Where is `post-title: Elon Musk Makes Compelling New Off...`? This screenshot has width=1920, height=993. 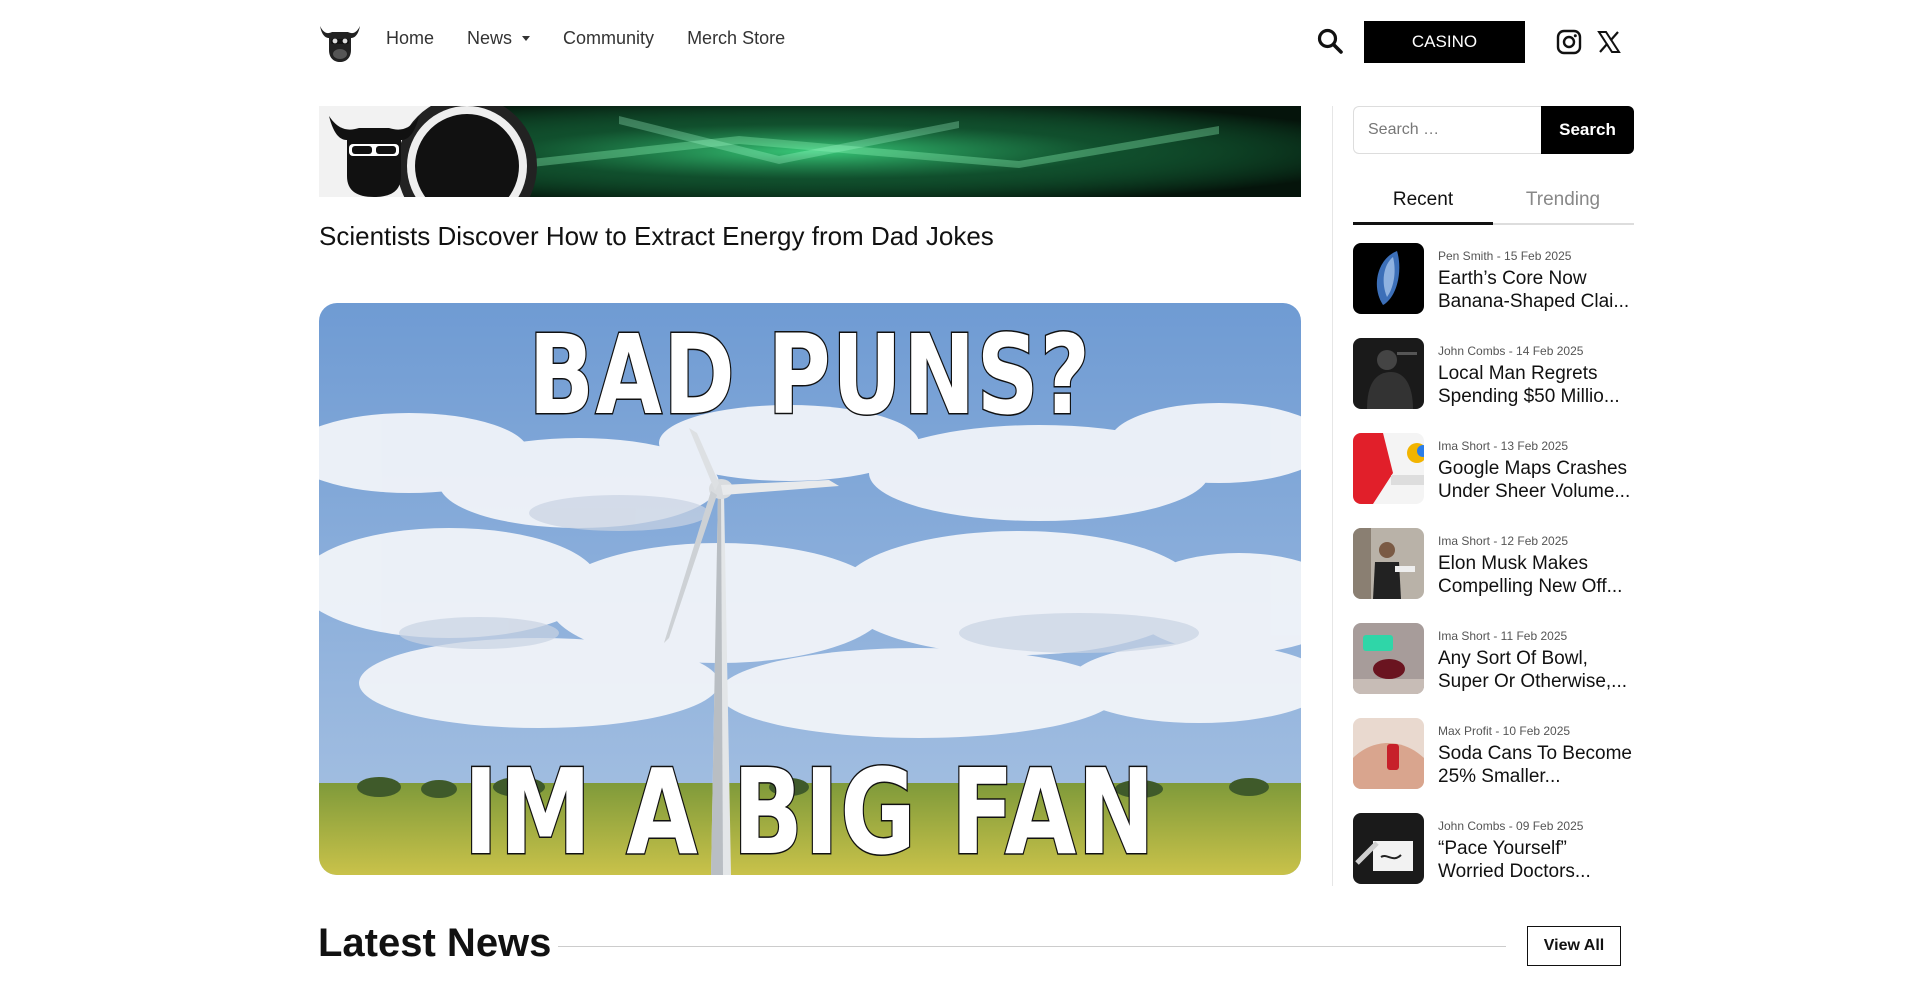
post-title: Elon Musk Makes Compelling New Off... is located at coordinates (1538, 575).